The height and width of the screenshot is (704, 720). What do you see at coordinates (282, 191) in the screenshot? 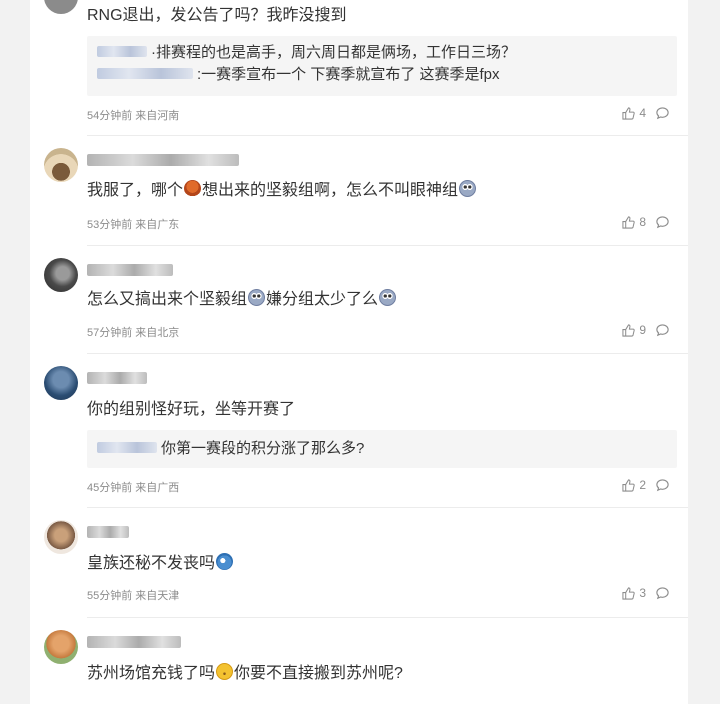
I see `comment-text: 我服了，哪个 想出来的坚毅组啊，怎么不叫眼神组` at bounding box center [282, 191].